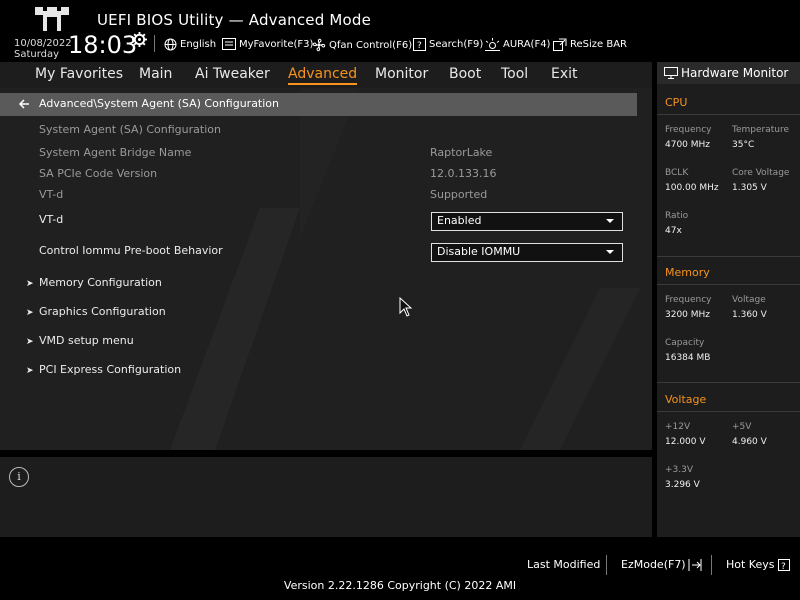 Image resolution: width=800 pixels, height=600 pixels. Describe the element at coordinates (749, 315) in the screenshot. I see `memory-voltage-value: 1.360 V` at that location.